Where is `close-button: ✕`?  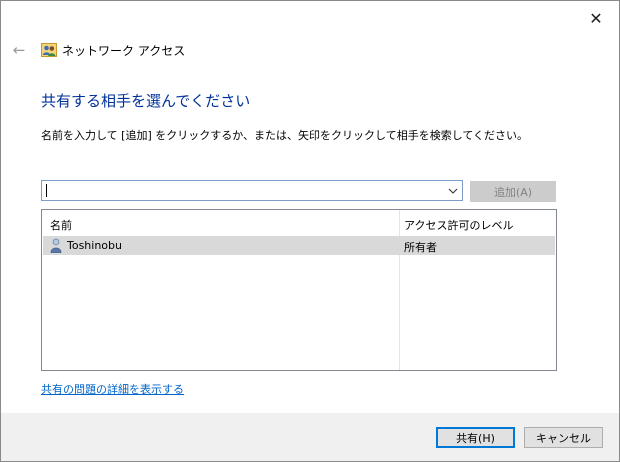
close-button: ✕ is located at coordinates (596, 18).